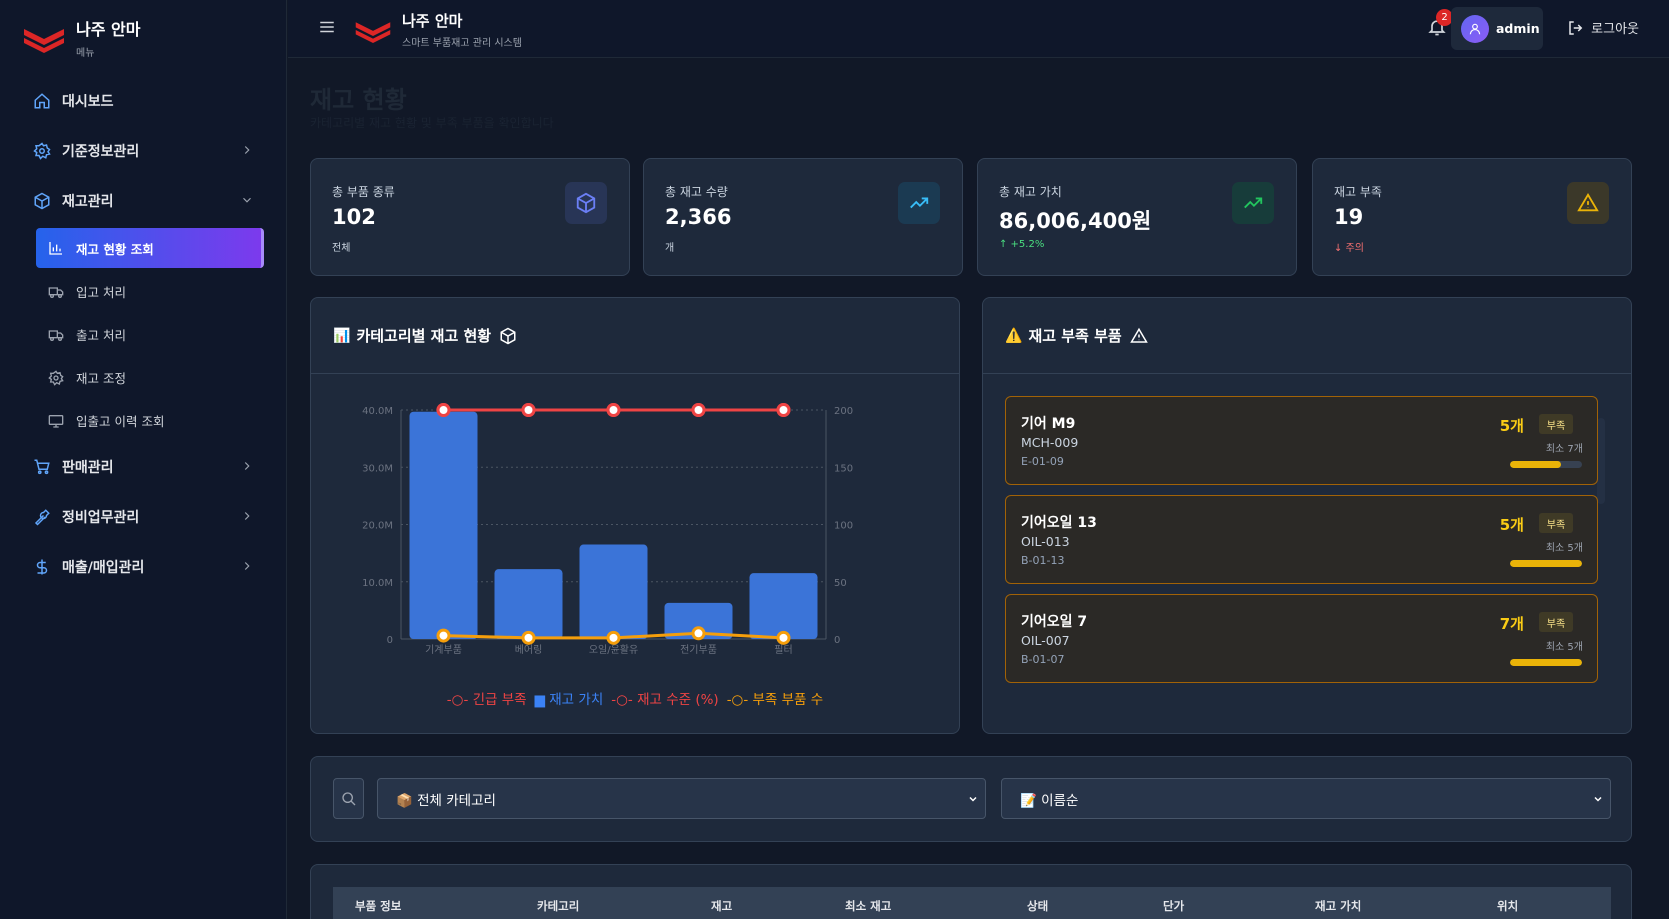 Image resolution: width=1669 pixels, height=919 pixels. I want to click on cube-icon, so click(586, 203).